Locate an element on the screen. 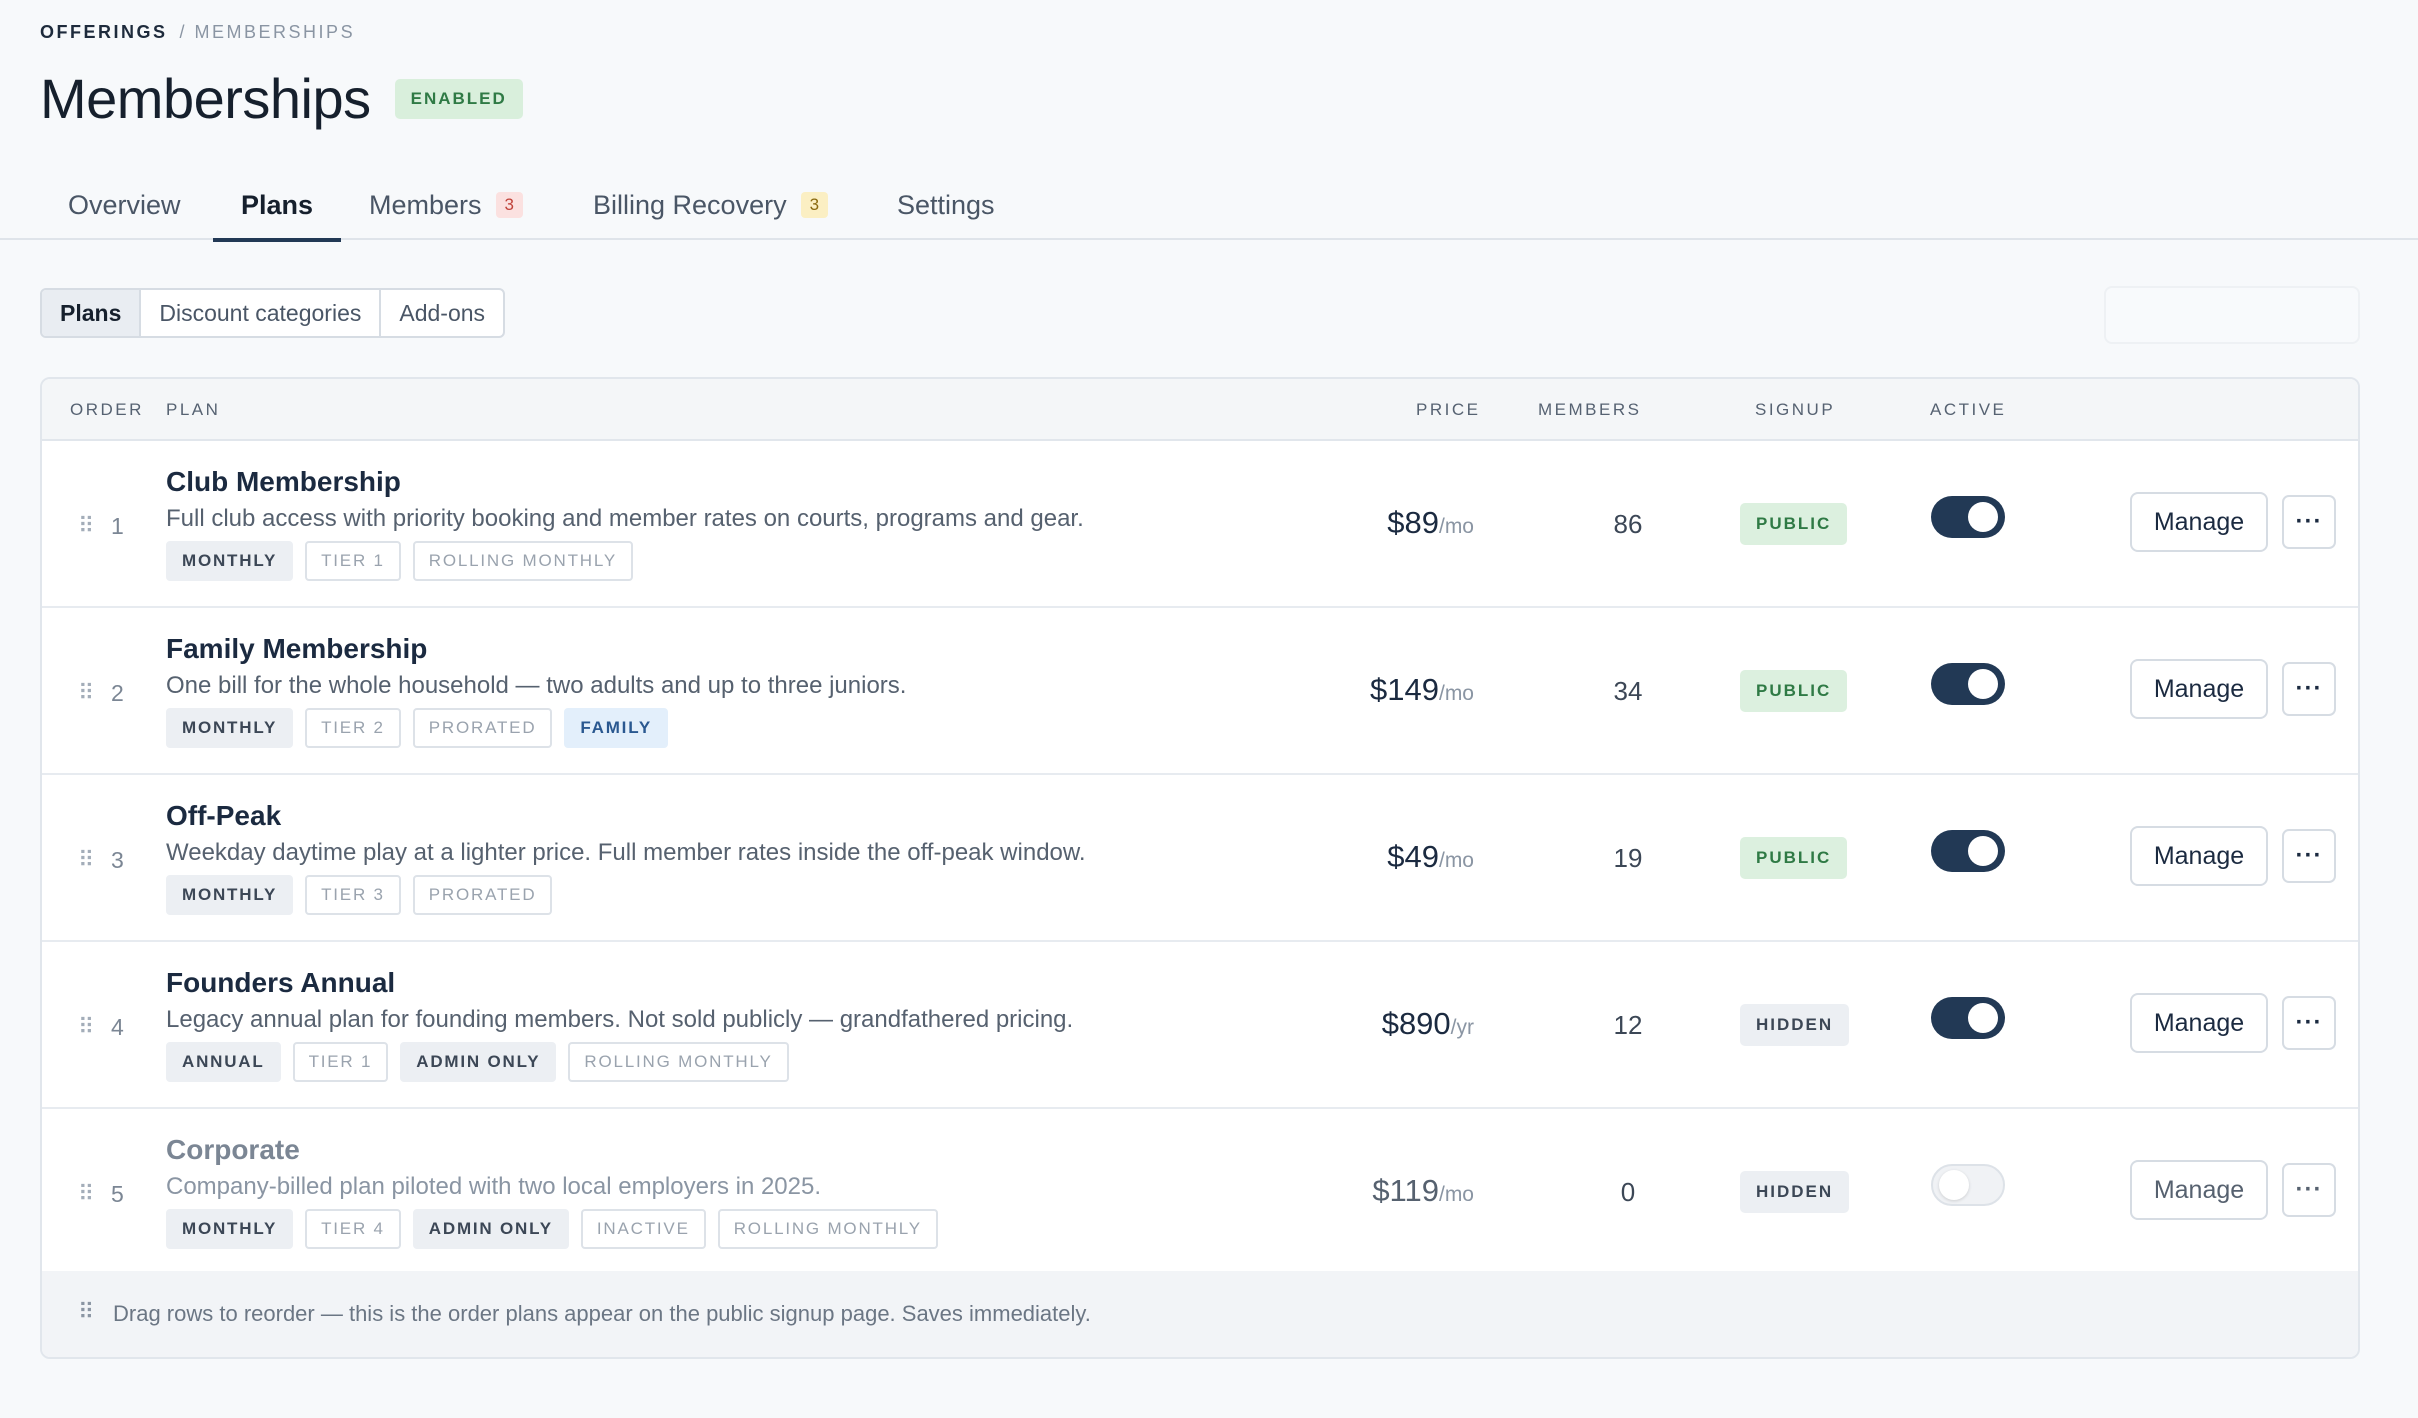 The height and width of the screenshot is (1418, 2418). tag: TIER 3 is located at coordinates (353, 895).